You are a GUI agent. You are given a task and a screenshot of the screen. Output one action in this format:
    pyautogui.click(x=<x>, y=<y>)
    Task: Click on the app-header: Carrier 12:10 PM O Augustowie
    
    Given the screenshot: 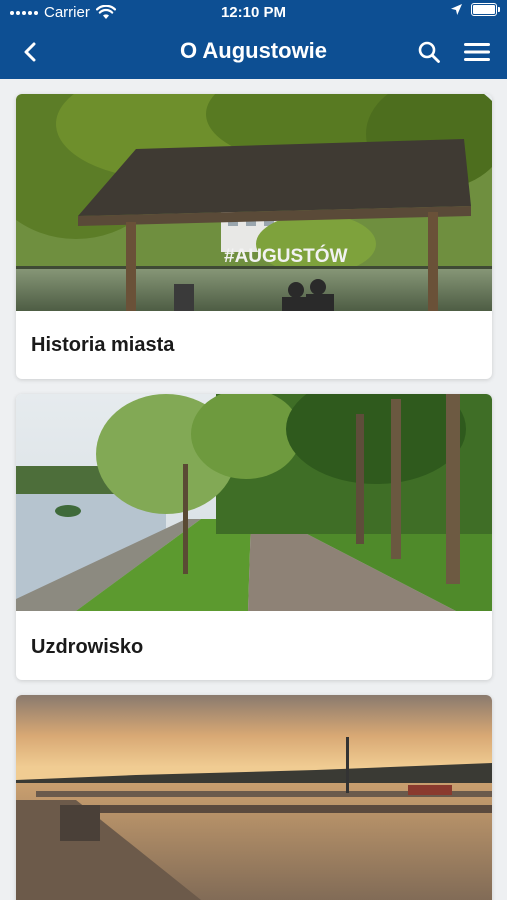 What is the action you would take?
    pyautogui.click(x=253, y=39)
    